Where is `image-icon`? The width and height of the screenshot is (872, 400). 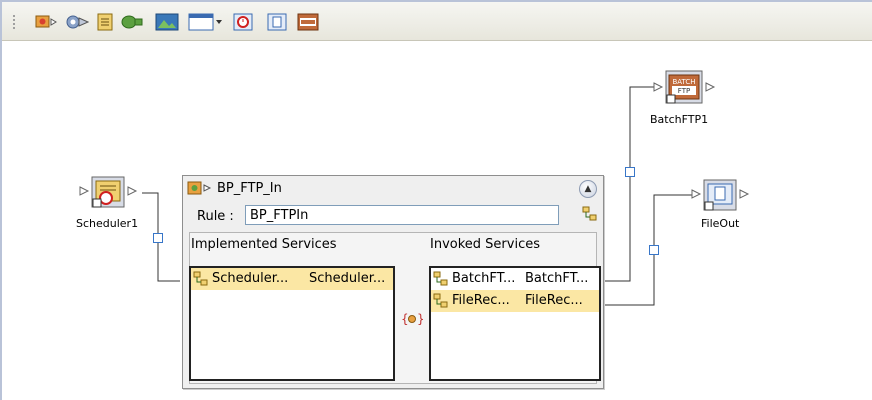 image-icon is located at coordinates (167, 22).